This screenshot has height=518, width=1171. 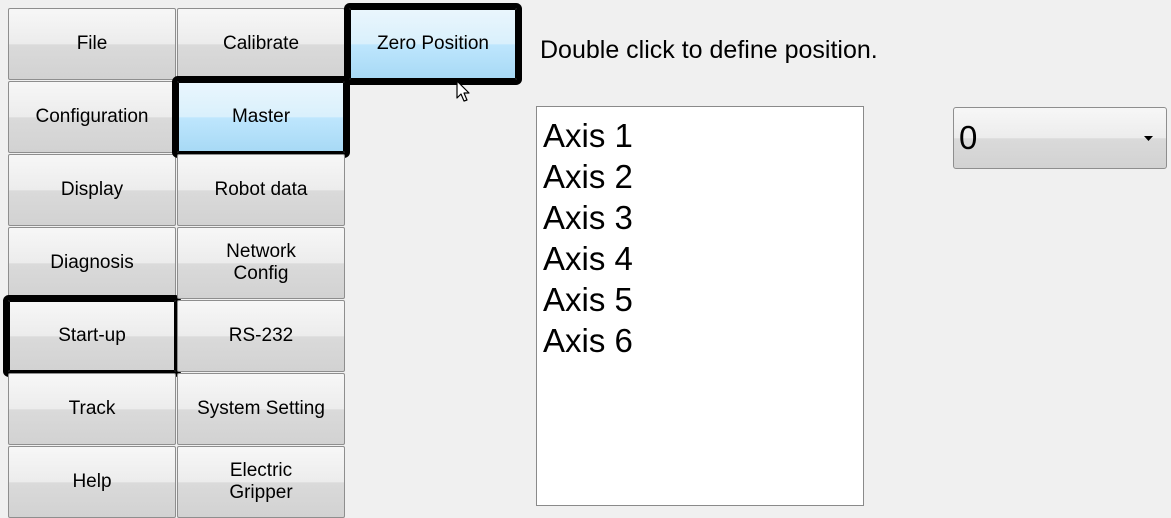 I want to click on list-item-axis-4: Axis 4, so click(x=700, y=258).